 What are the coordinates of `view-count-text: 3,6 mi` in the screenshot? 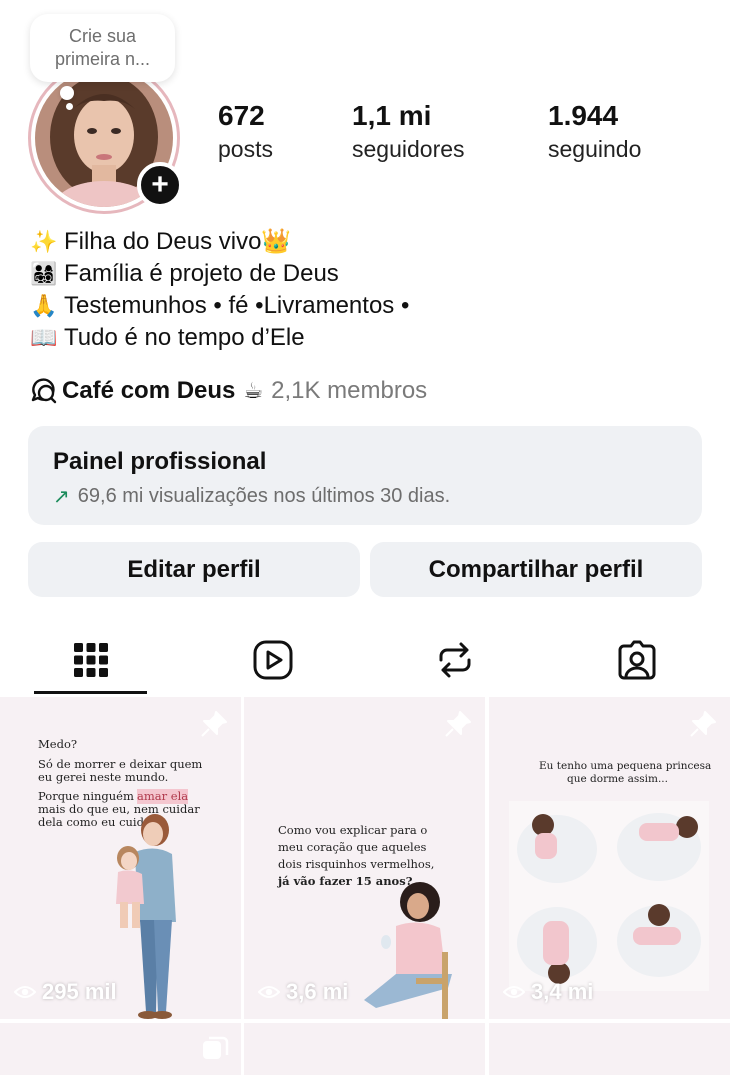 It's located at (317, 991).